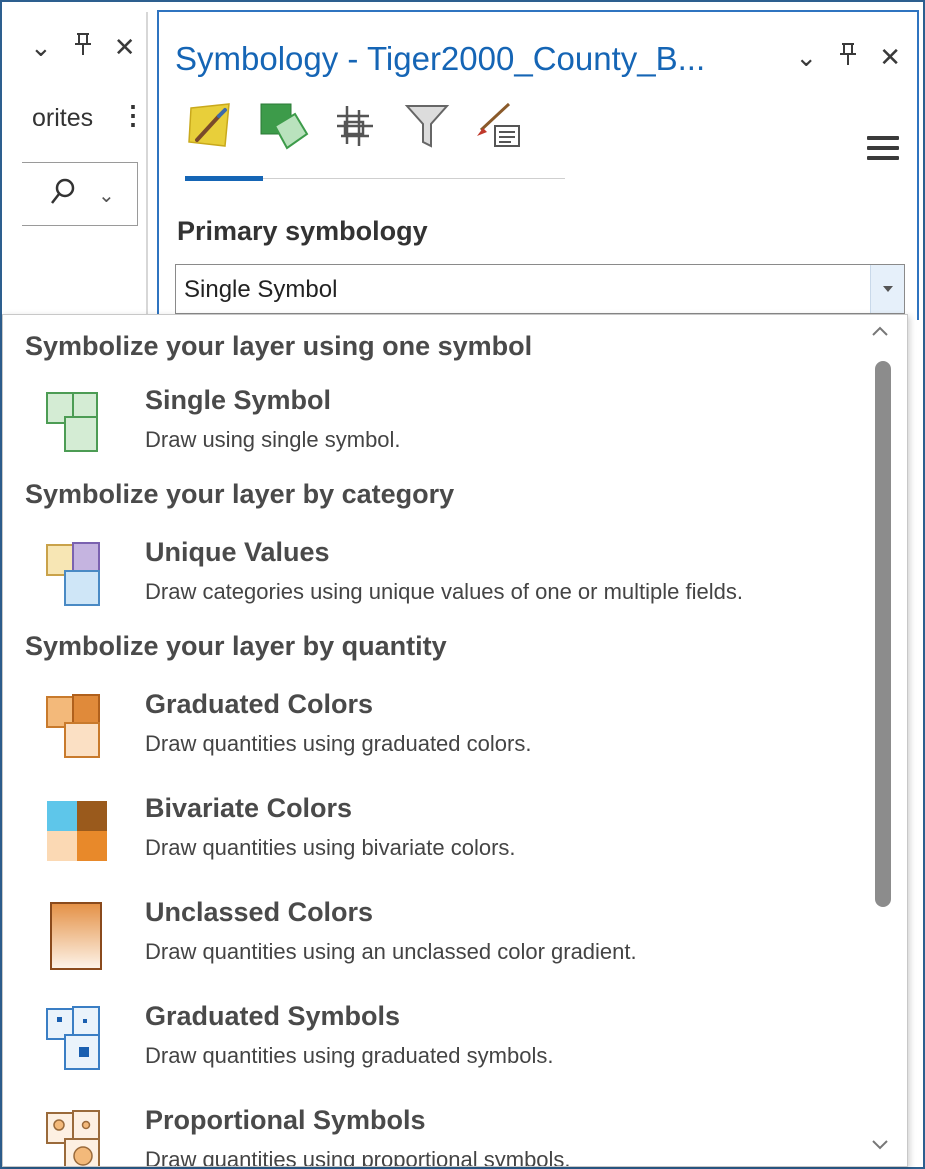 The height and width of the screenshot is (1169, 925). What do you see at coordinates (238, 400) in the screenshot?
I see `item-title: Single Symbol` at bounding box center [238, 400].